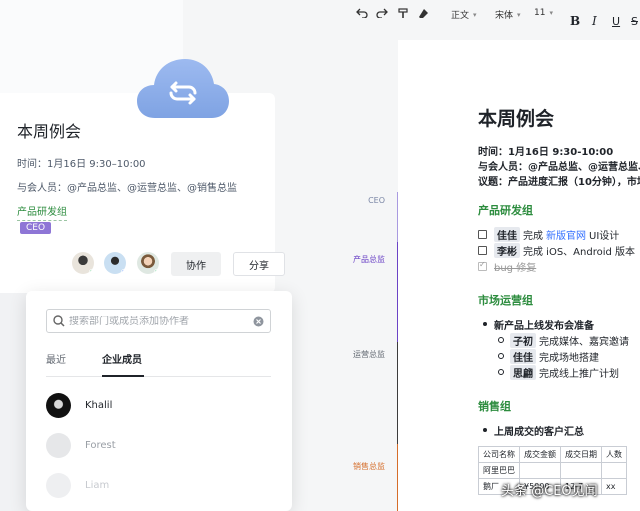 This screenshot has height=511, width=640. What do you see at coordinates (460, 16) in the screenshot?
I see `paragraph-style-value: 正文` at bounding box center [460, 16].